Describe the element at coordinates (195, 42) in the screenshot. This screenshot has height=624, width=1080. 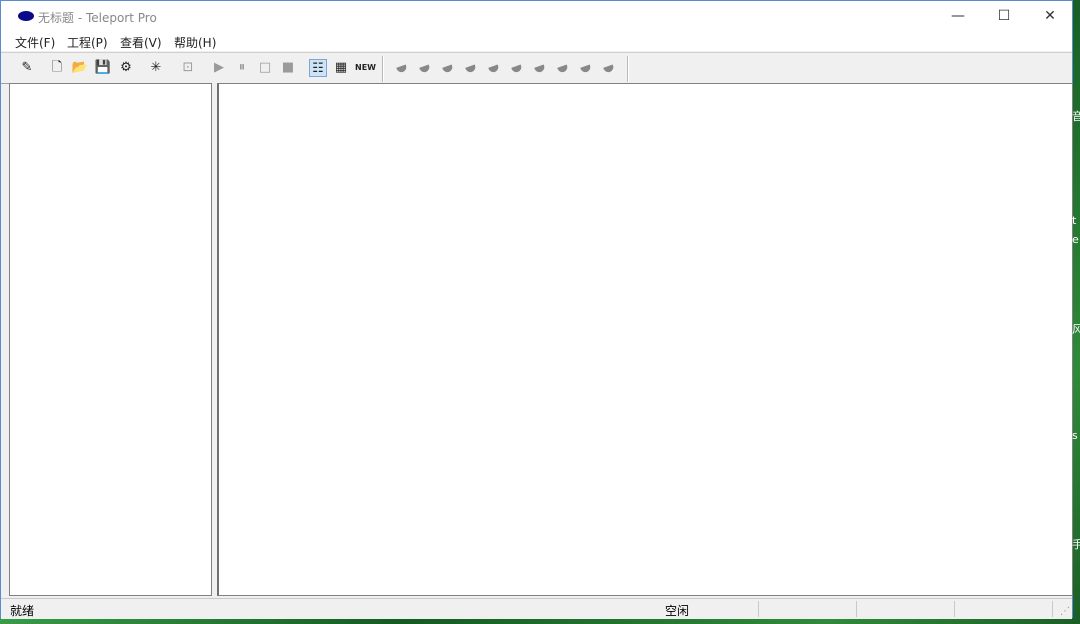
I see `menu-help: 帮助(H)` at that location.